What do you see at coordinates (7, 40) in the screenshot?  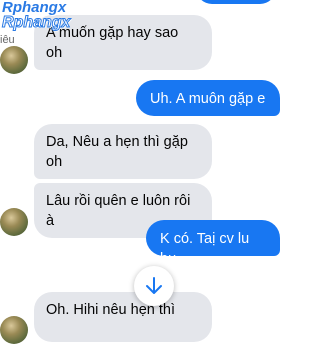 I see `avatar-label: iêu` at bounding box center [7, 40].